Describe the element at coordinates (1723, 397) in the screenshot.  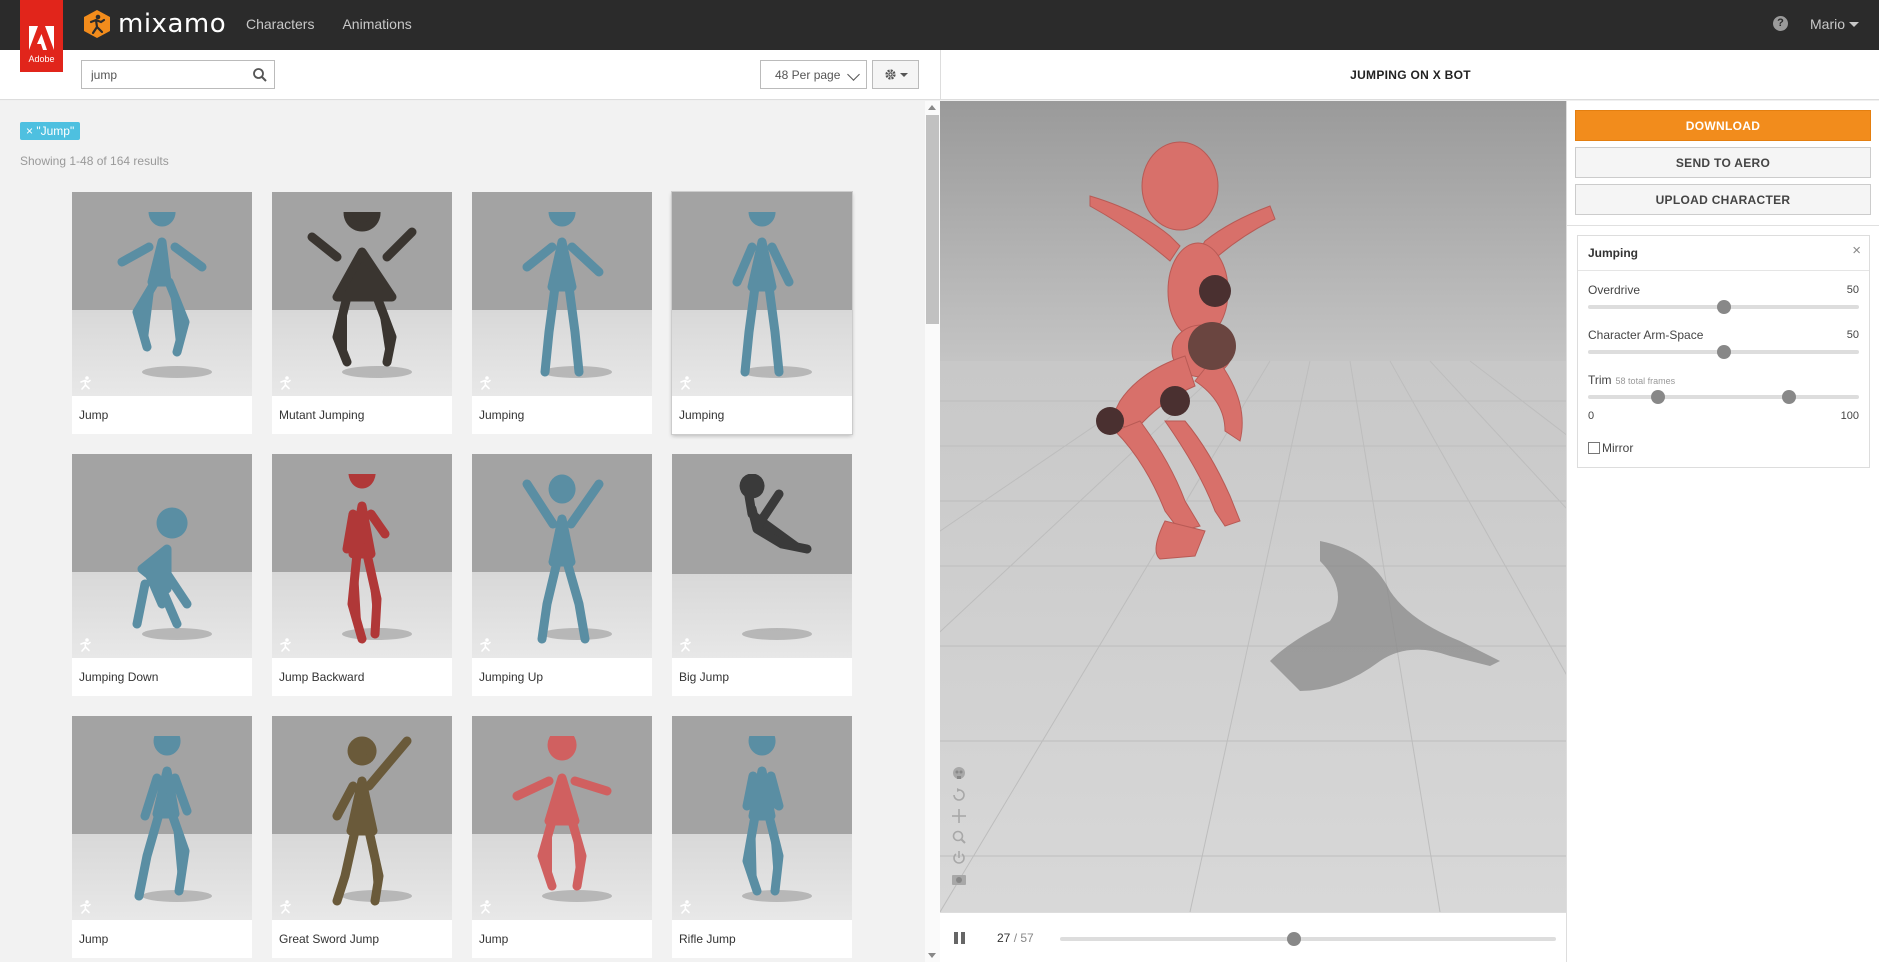
I see `trim-slider` at that location.